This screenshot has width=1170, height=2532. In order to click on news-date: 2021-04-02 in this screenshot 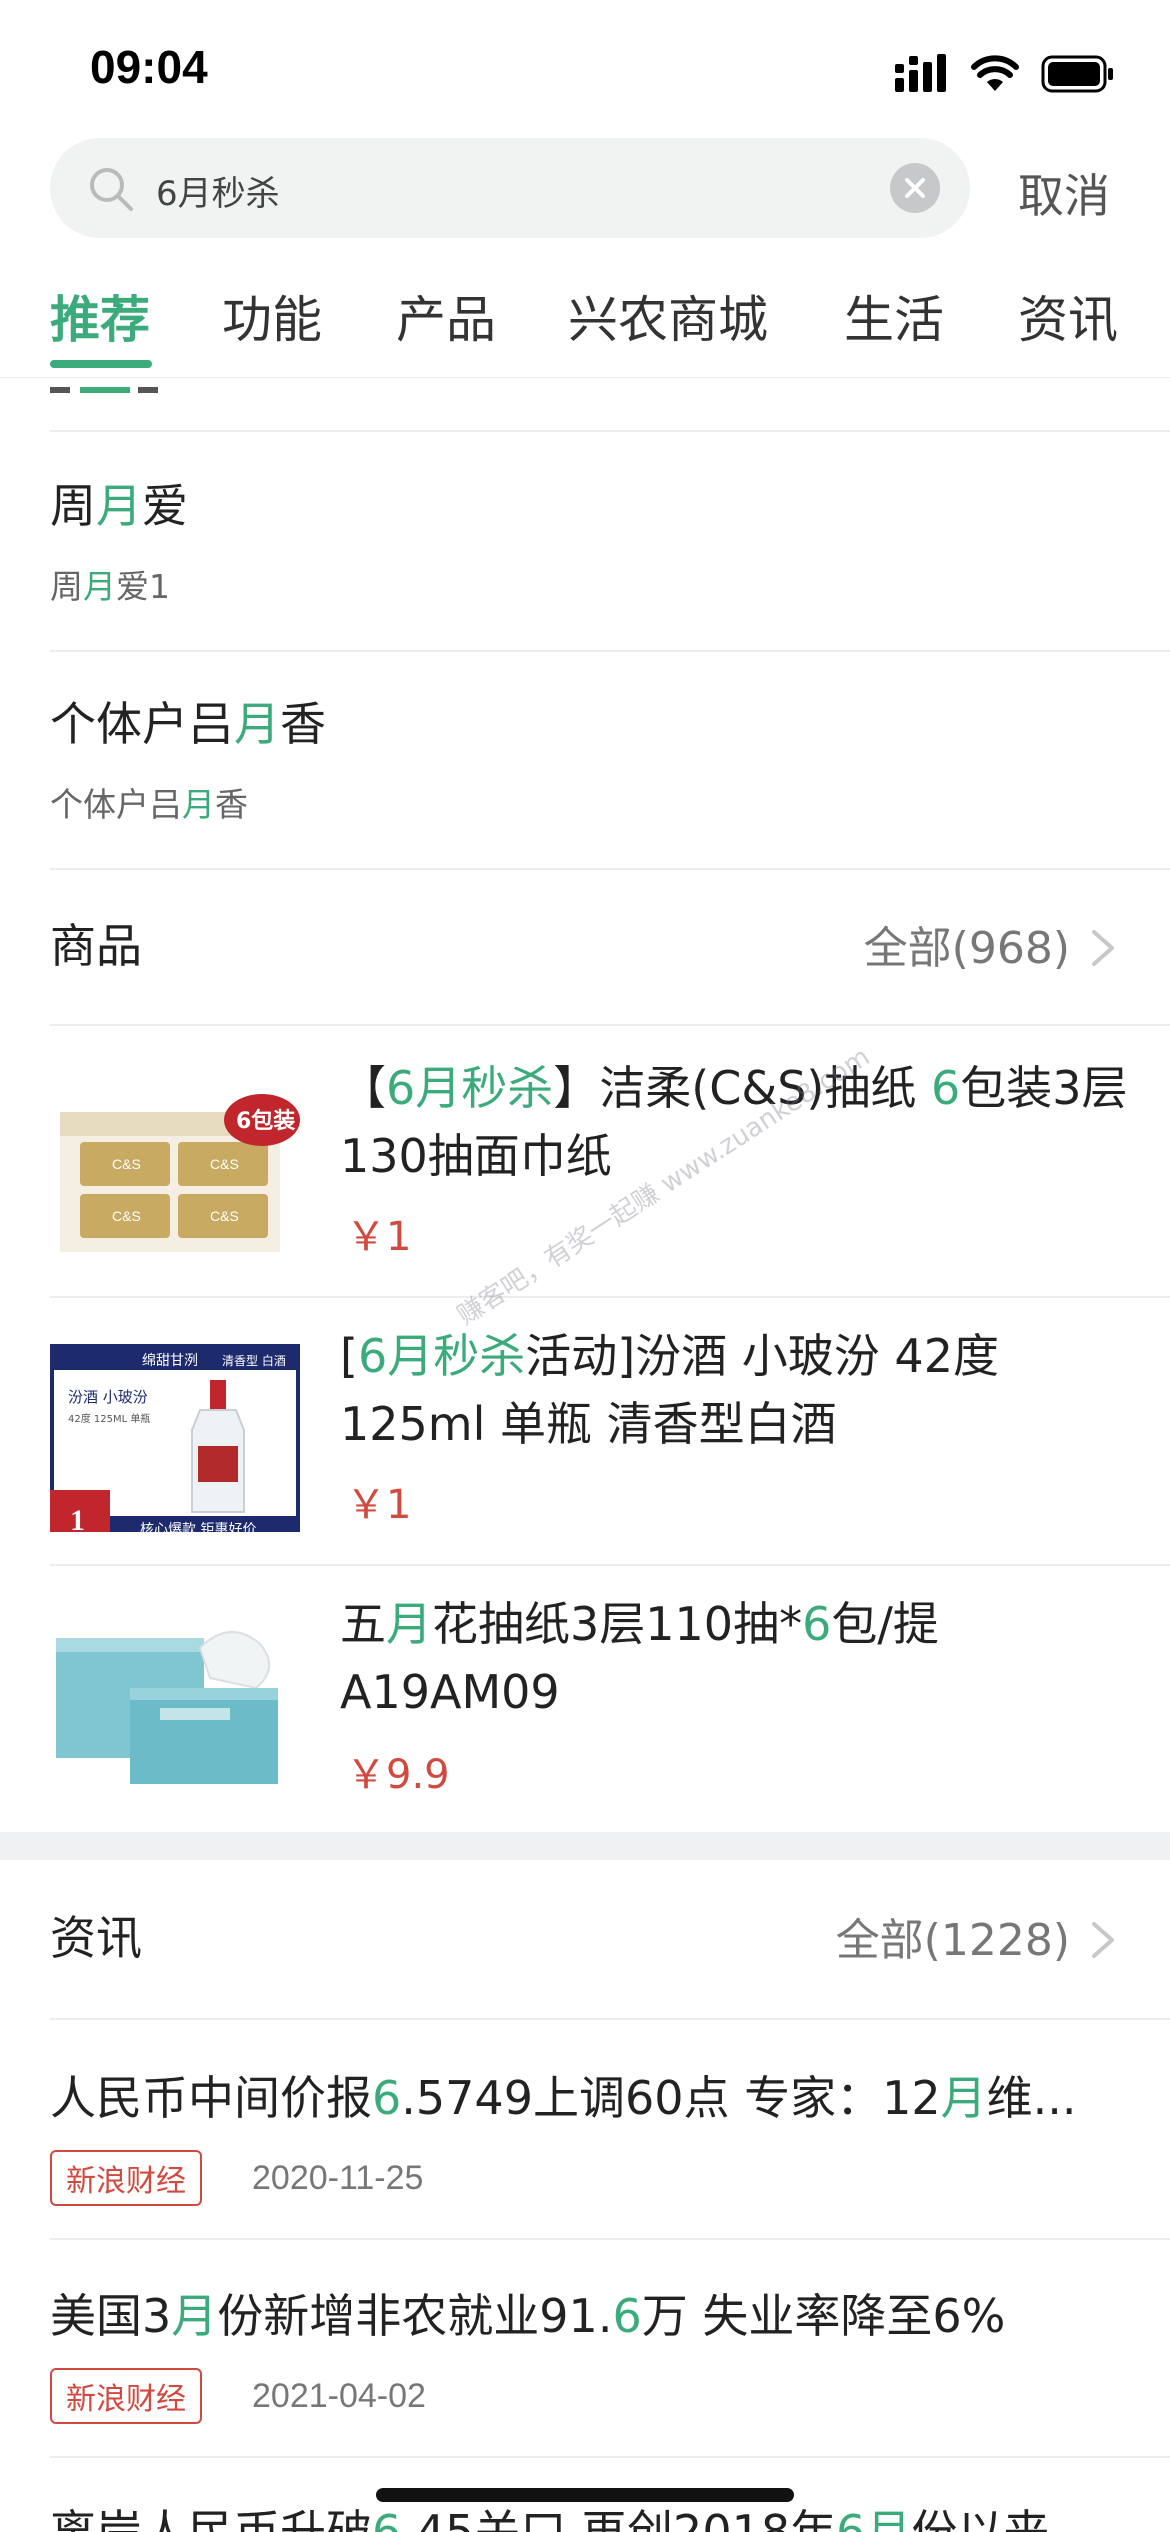, I will do `click(339, 2395)`.